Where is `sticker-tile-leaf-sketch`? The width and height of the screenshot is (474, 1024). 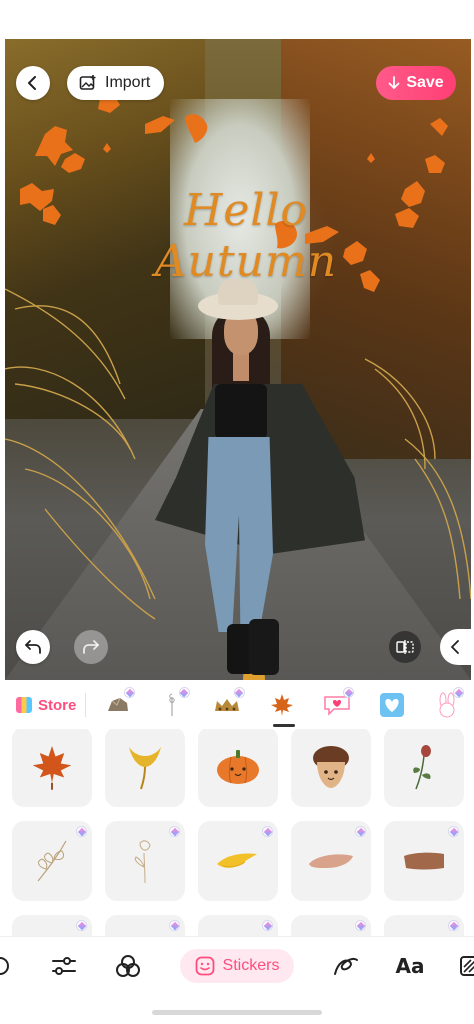
sticker-tile-leaf-sketch is located at coordinates (52, 861).